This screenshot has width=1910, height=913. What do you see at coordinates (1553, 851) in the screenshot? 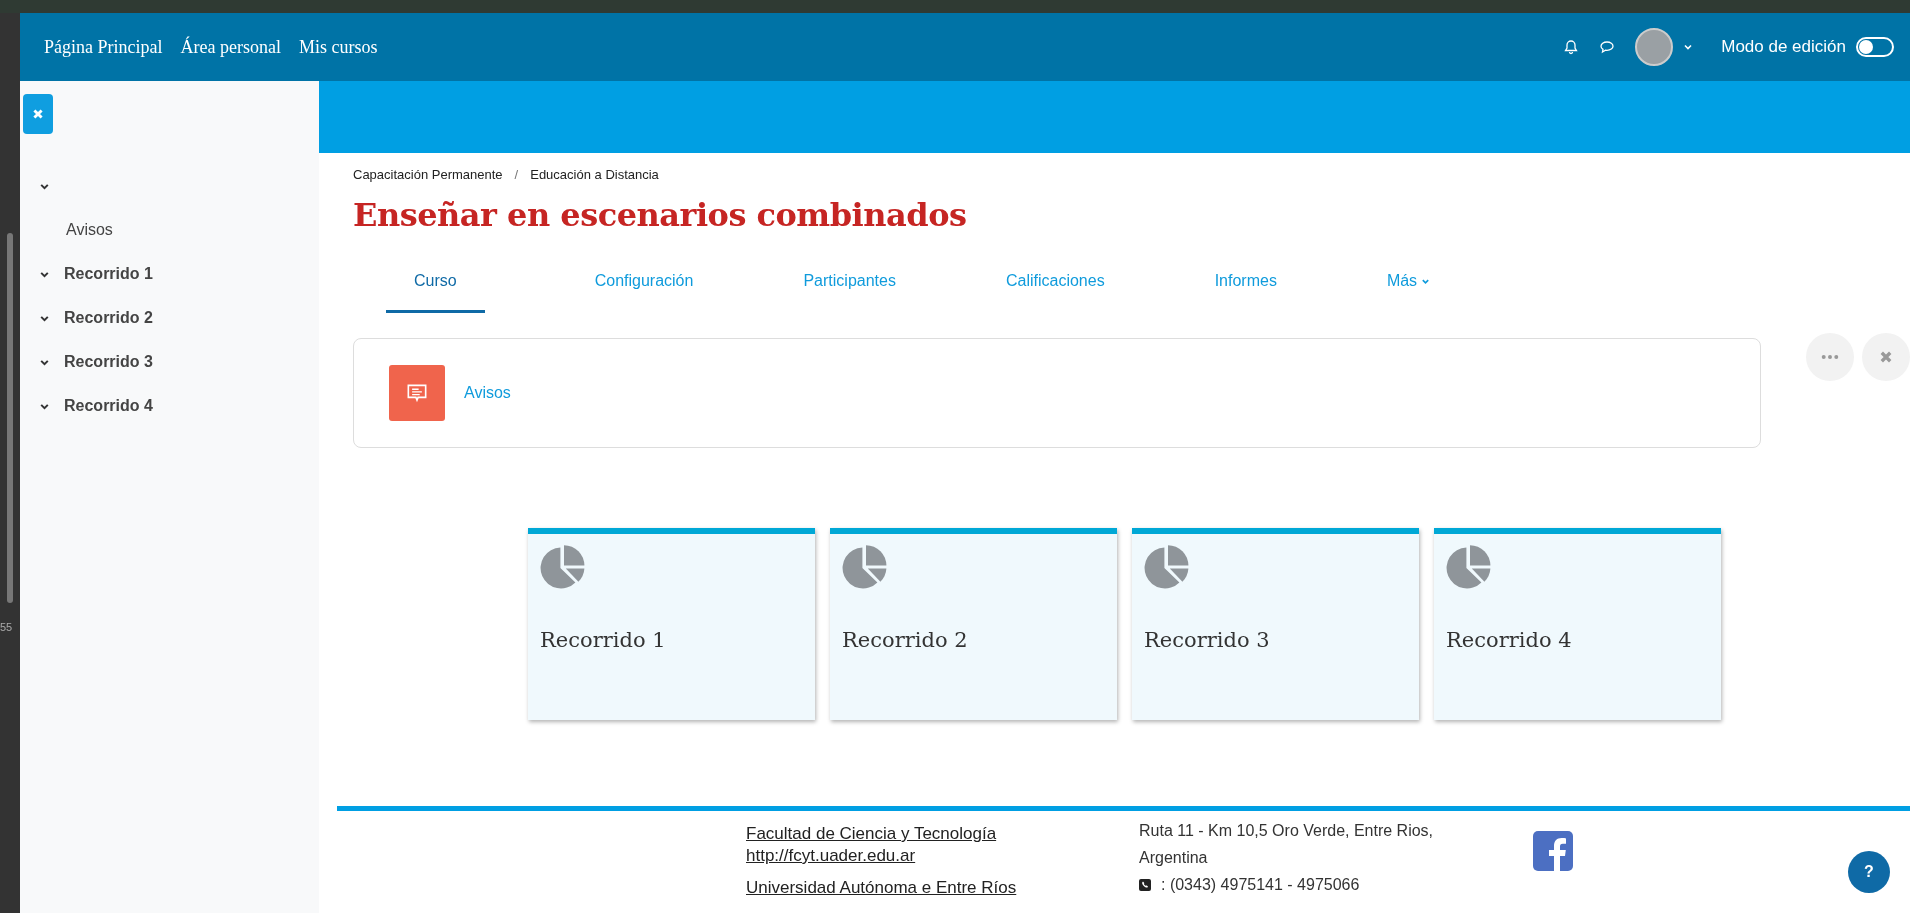
I see `facebook-icon` at bounding box center [1553, 851].